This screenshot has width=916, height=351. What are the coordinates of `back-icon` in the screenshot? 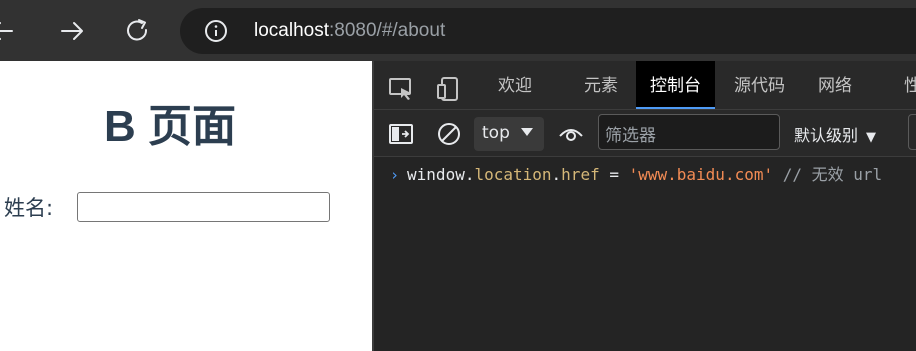 It's located at (6, 31).